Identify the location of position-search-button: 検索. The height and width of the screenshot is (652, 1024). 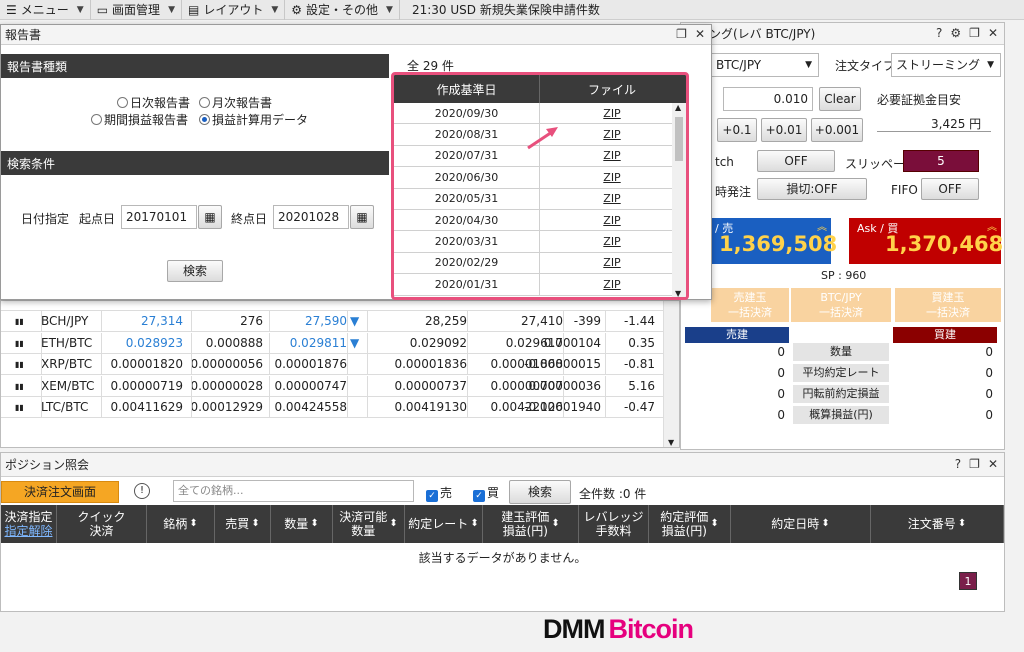
(540, 492).